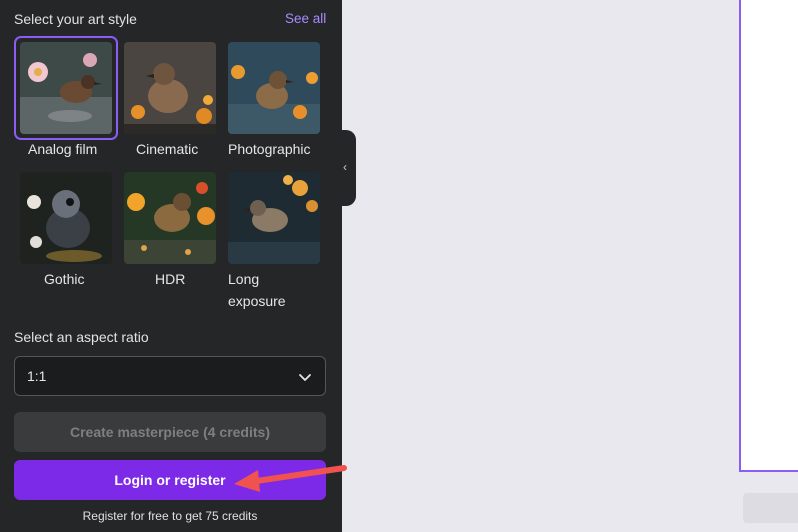 The height and width of the screenshot is (532, 798). Describe the element at coordinates (81, 337) in the screenshot. I see `aspect-ratio-heading: Select an aspect ratio` at that location.